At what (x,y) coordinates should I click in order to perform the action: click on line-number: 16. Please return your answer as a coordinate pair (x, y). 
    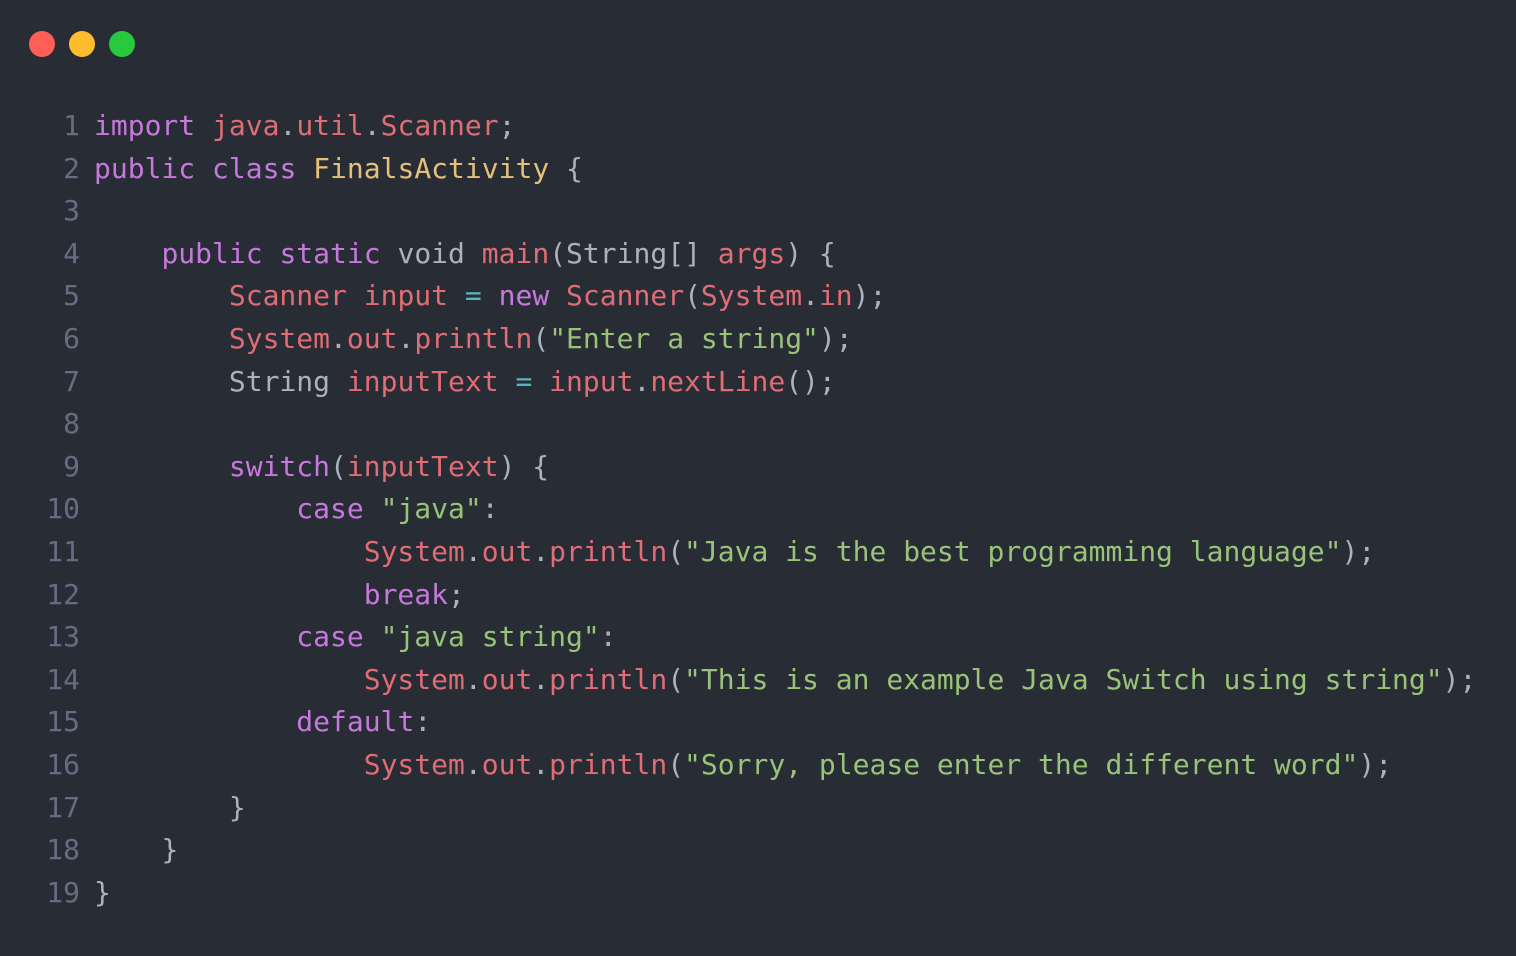
    Looking at the image, I should click on (63, 764).